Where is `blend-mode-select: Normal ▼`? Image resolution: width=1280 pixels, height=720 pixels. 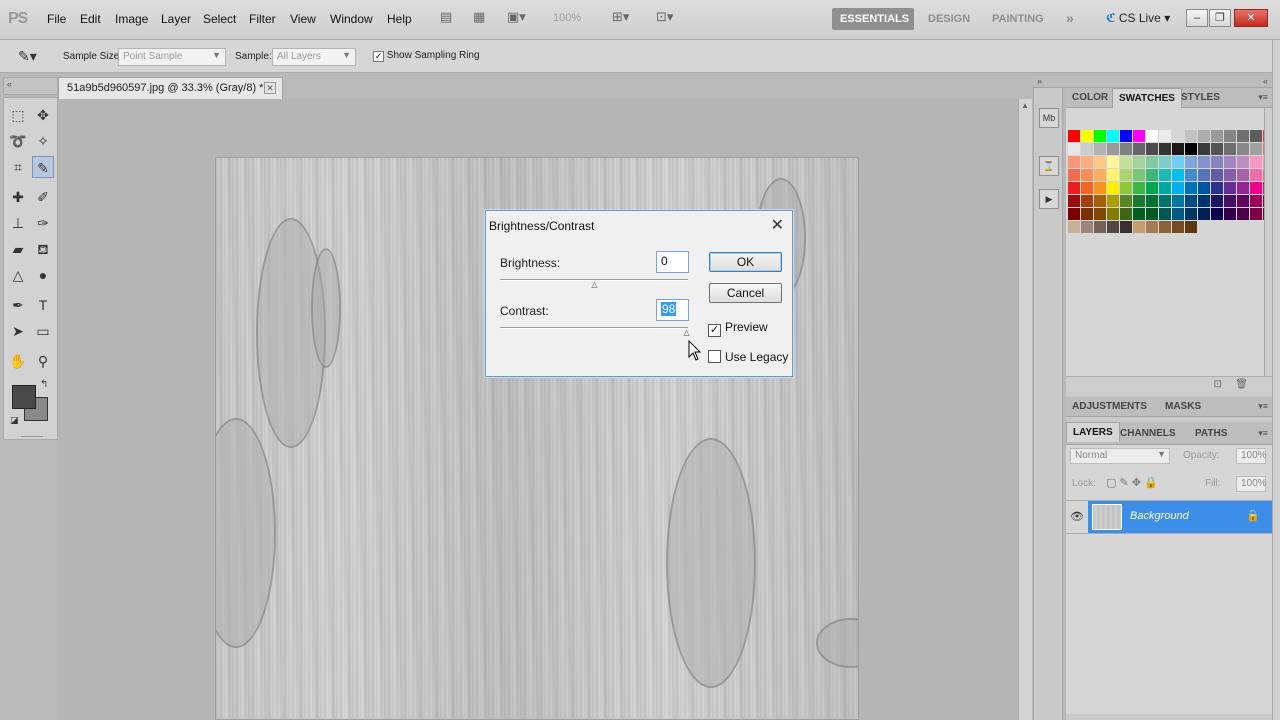 blend-mode-select: Normal ▼ is located at coordinates (1120, 456).